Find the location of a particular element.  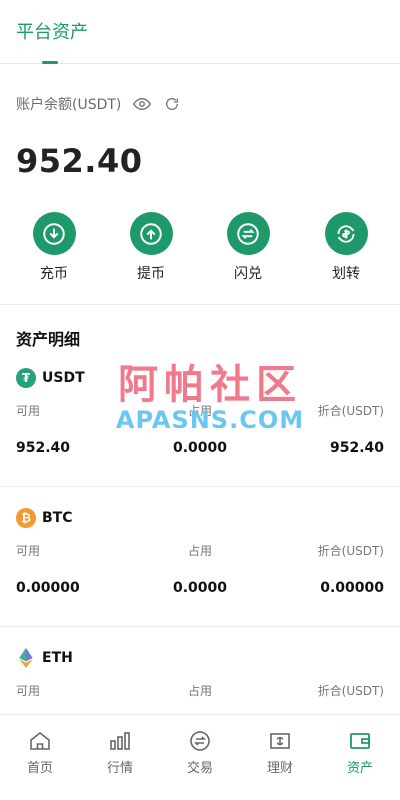

asset-name: BTC is located at coordinates (57, 518).